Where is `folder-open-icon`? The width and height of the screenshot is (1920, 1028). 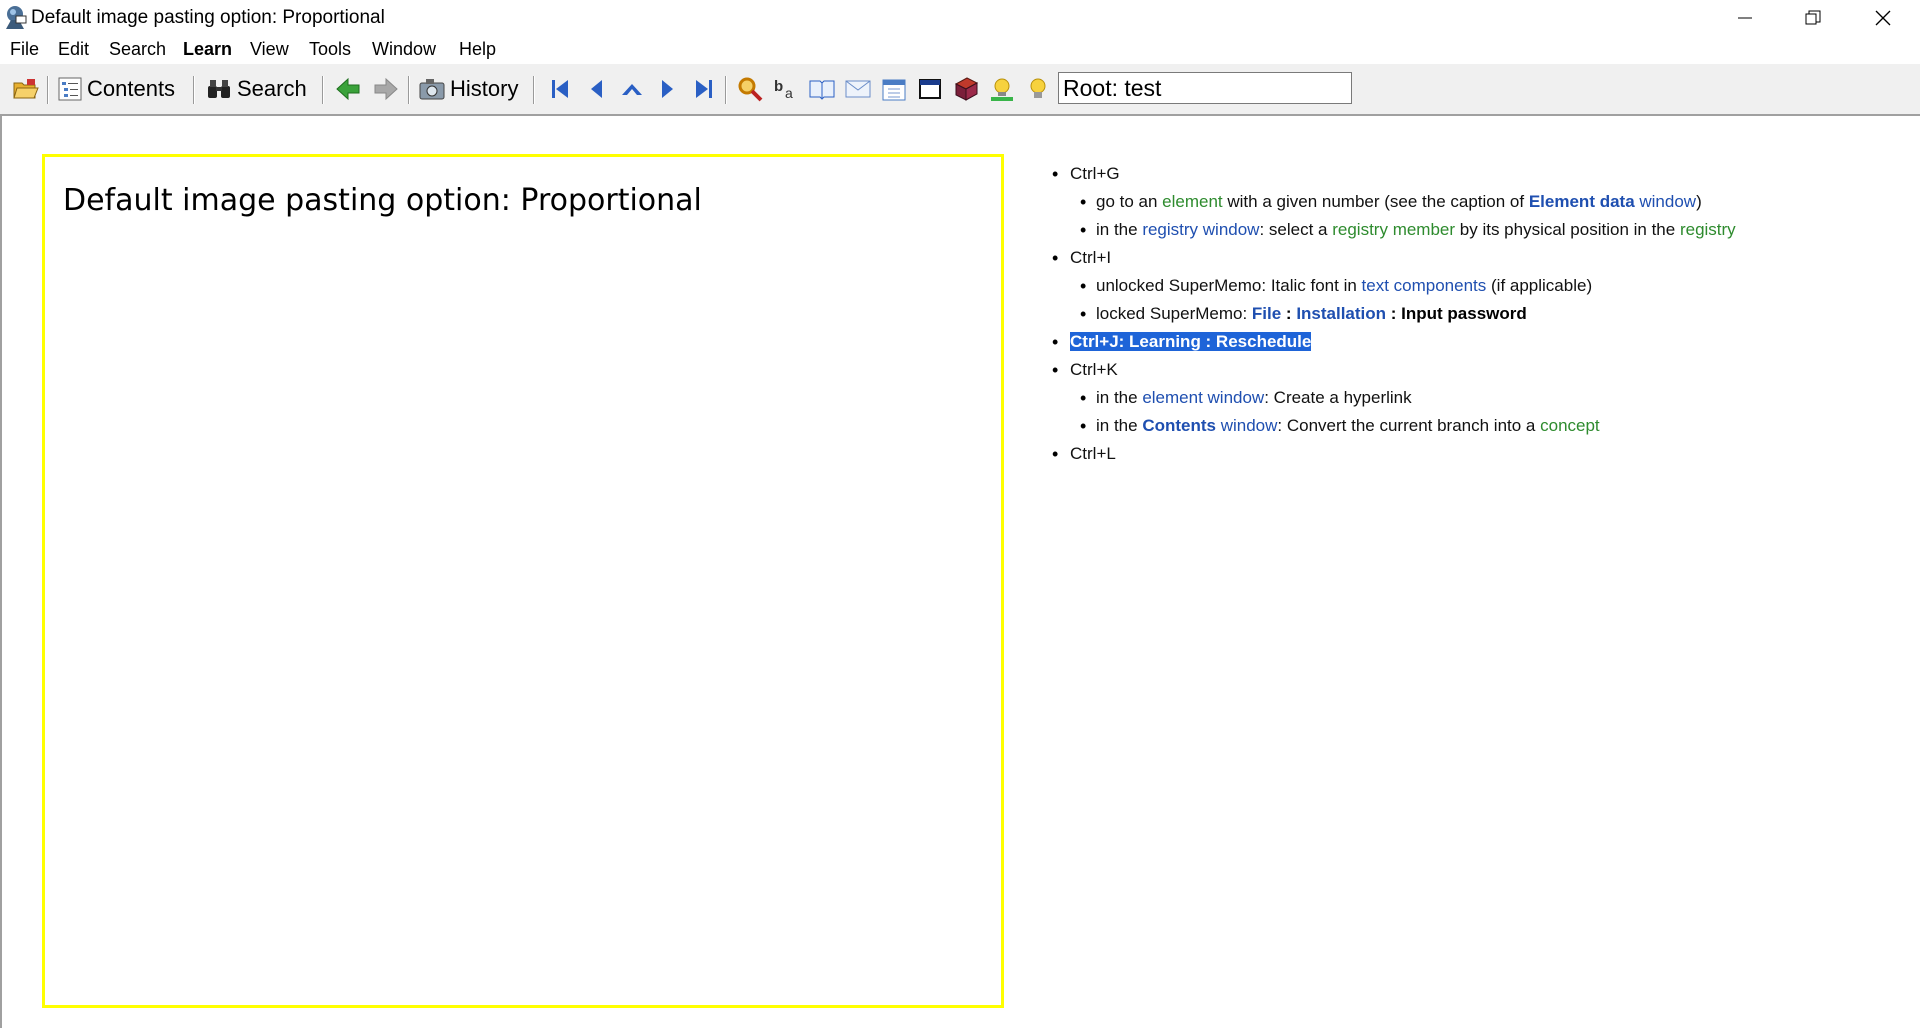 folder-open-icon is located at coordinates (26, 89).